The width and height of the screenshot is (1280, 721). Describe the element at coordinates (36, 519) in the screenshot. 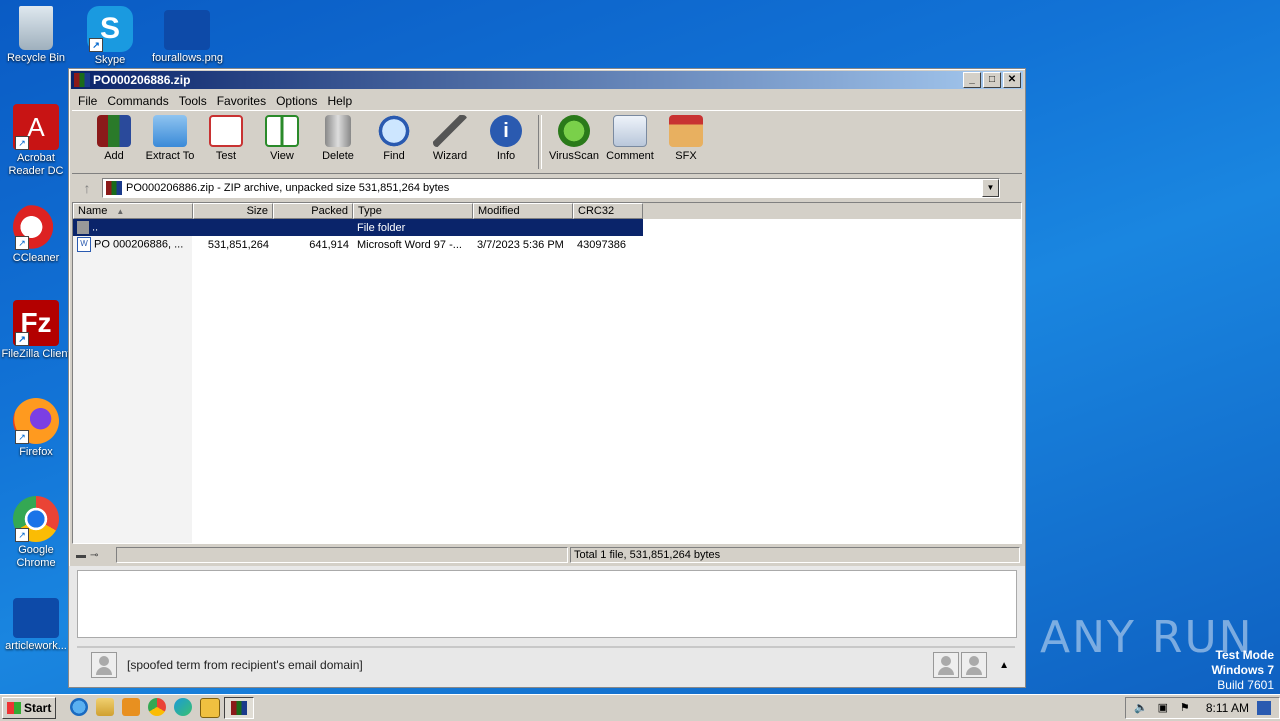

I see `chrome-icon: ↗` at that location.